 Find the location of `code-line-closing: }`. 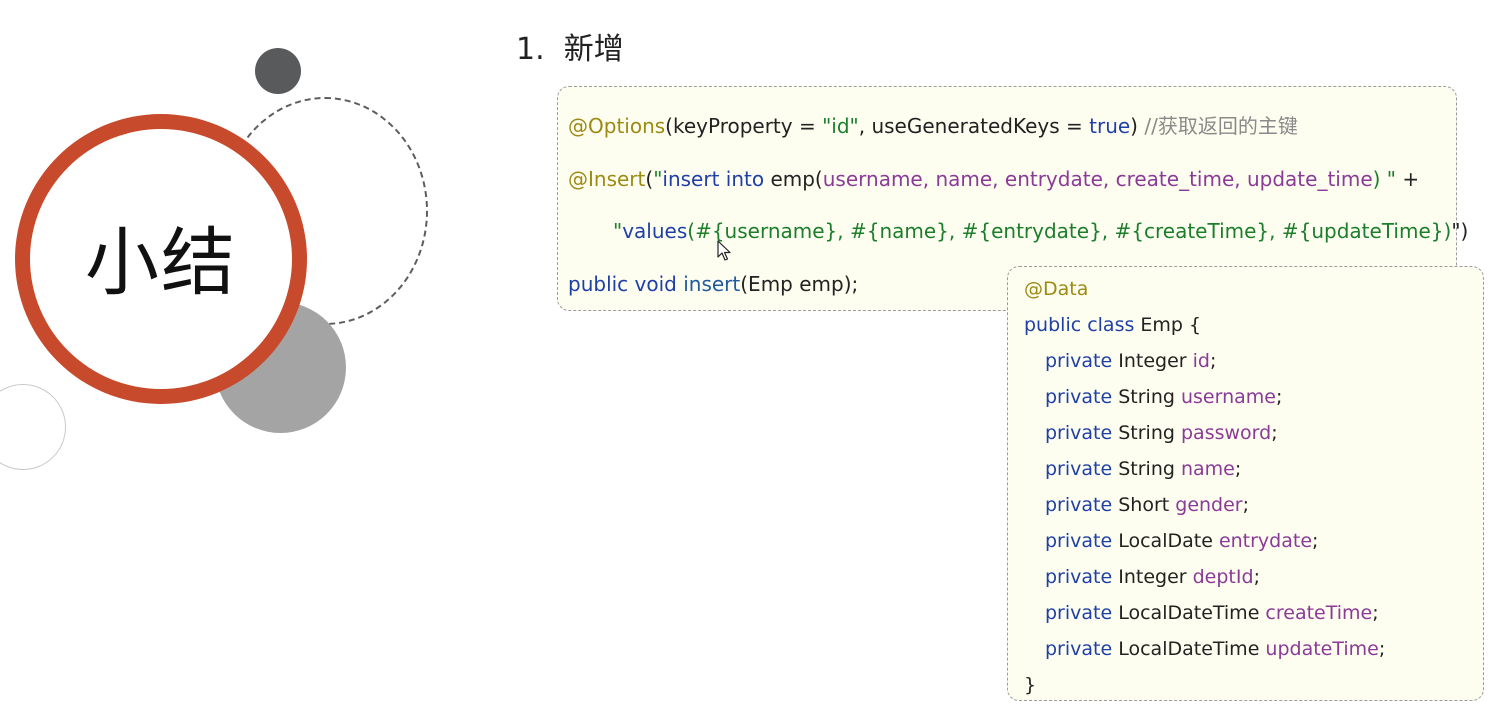

code-line-closing: } is located at coordinates (1030, 685).